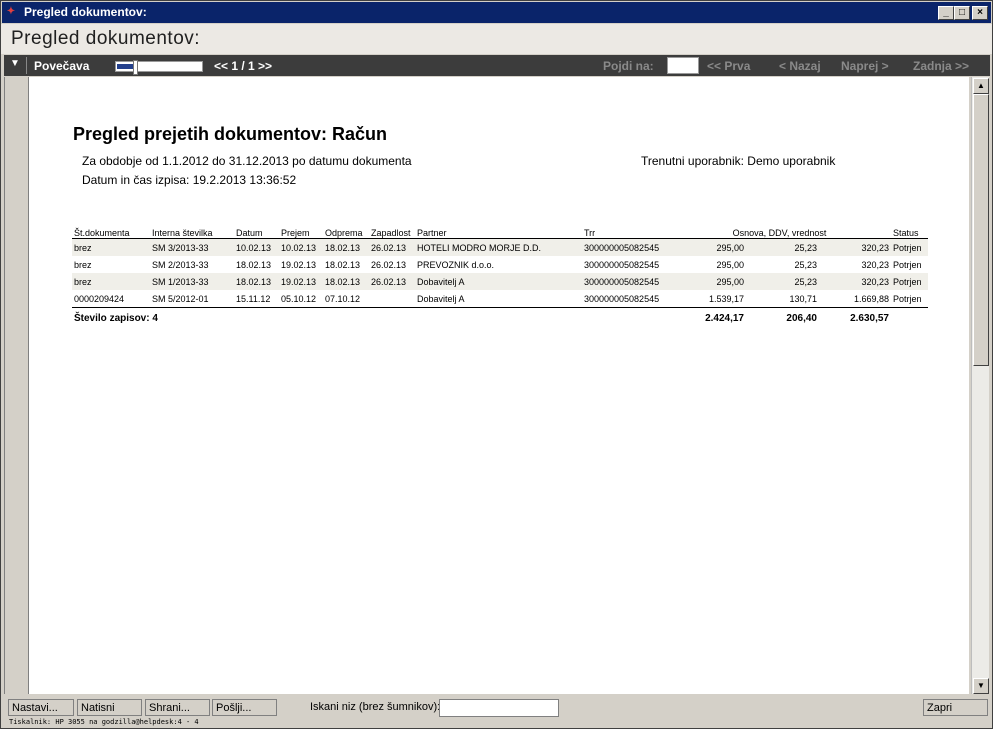  Describe the element at coordinates (946, 13) in the screenshot. I see `minimize-button: _` at that location.